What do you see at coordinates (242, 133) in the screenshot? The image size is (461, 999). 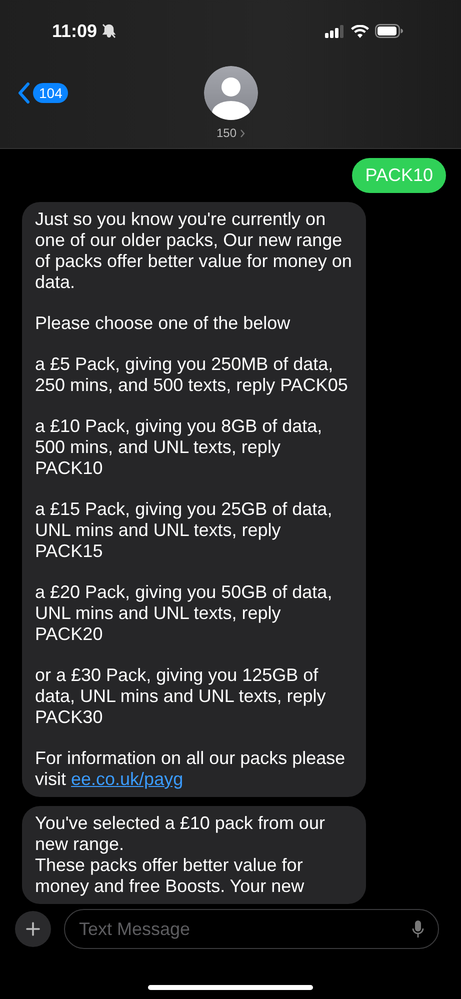 I see `chevron-right-icon` at bounding box center [242, 133].